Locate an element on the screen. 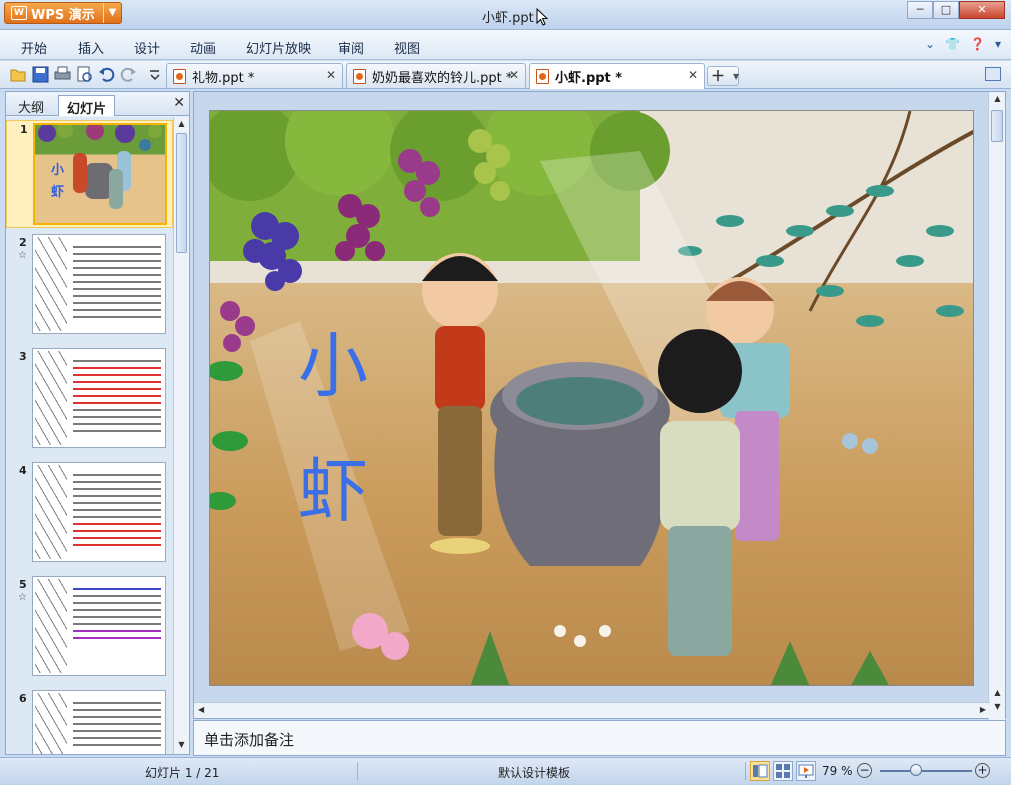 The width and height of the screenshot is (1011, 785). new-tab-button: ＋ ▼ is located at coordinates (723, 76).